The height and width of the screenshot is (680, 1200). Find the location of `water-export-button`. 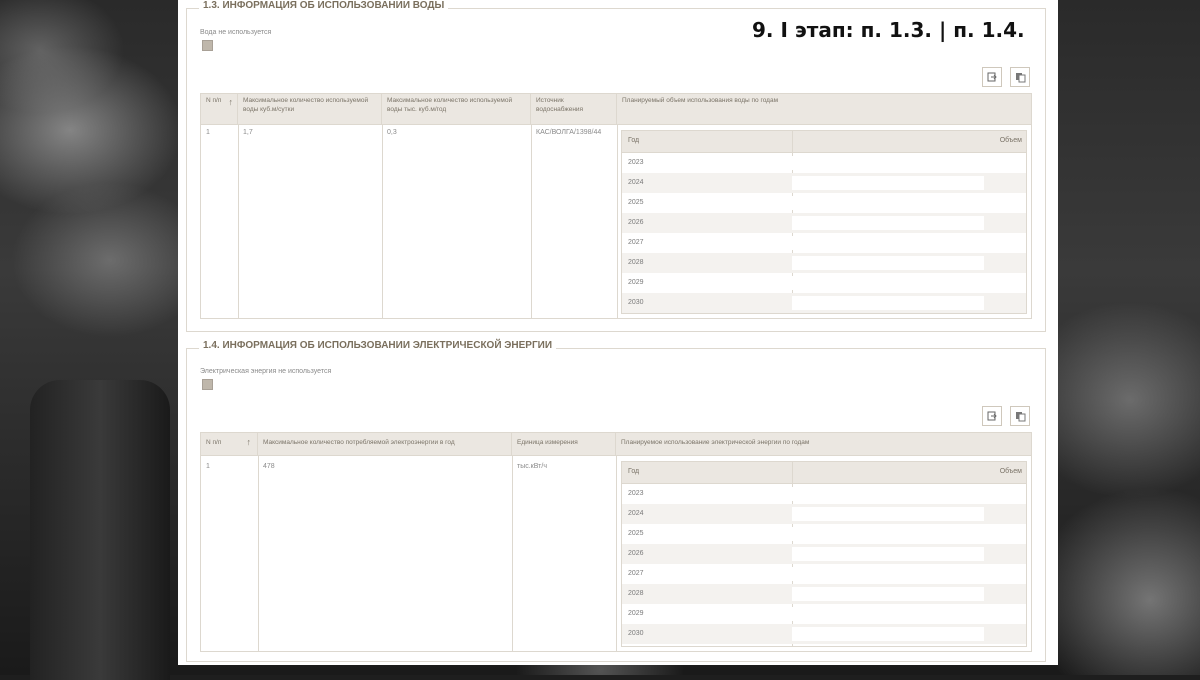

water-export-button is located at coordinates (992, 77).